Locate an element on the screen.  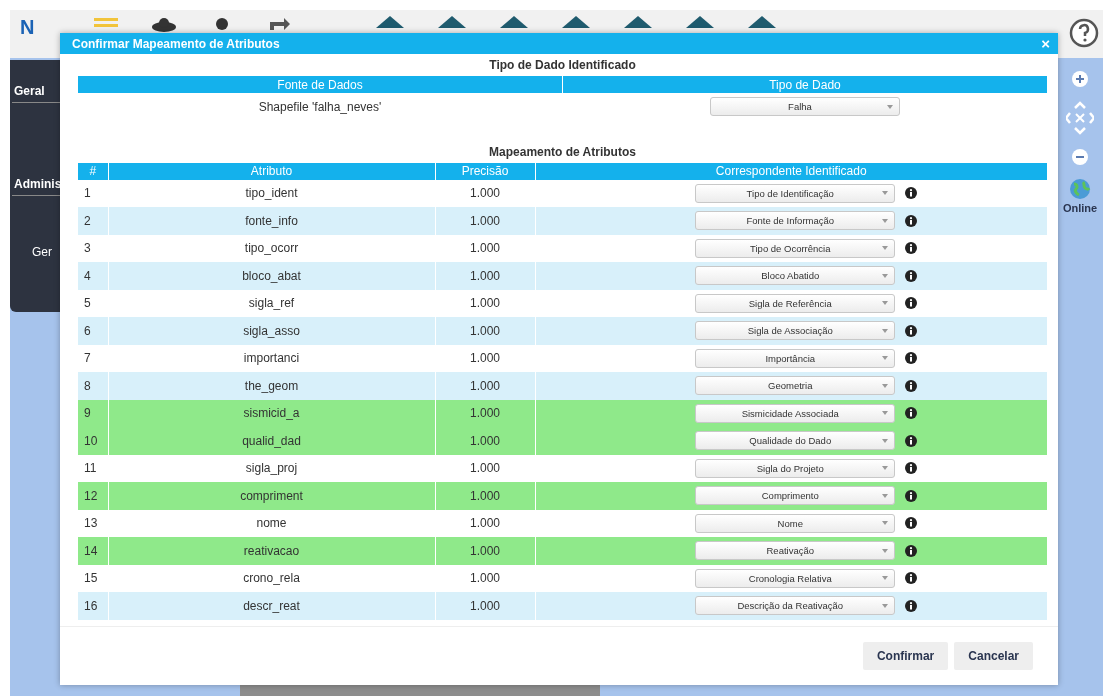
dialog-title: Confirmar Mapeamento de Atributos is located at coordinates (176, 43).